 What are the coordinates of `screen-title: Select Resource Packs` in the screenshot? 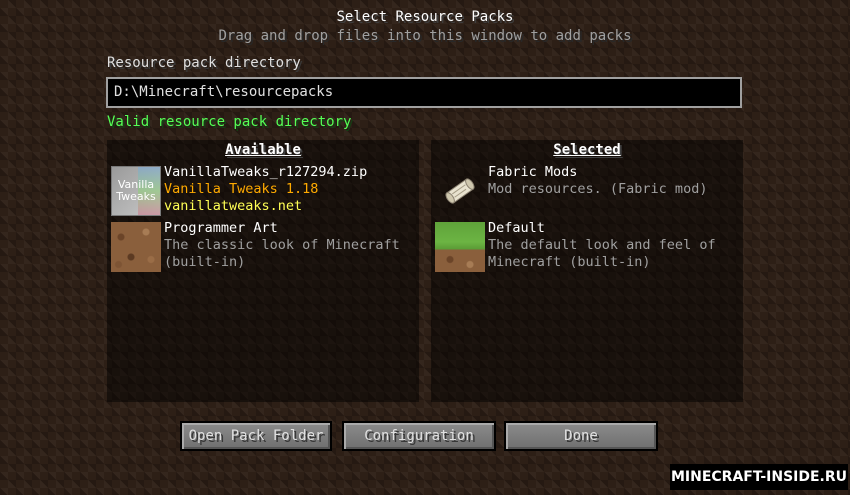 It's located at (425, 17).